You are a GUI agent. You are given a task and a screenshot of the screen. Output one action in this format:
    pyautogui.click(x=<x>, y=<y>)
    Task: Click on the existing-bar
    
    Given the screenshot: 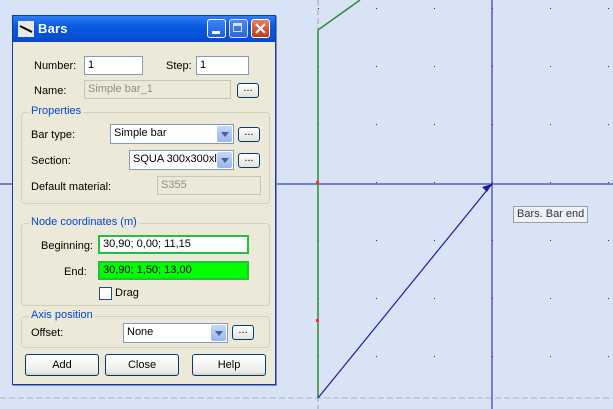 What is the action you would take?
    pyautogui.click(x=339, y=199)
    